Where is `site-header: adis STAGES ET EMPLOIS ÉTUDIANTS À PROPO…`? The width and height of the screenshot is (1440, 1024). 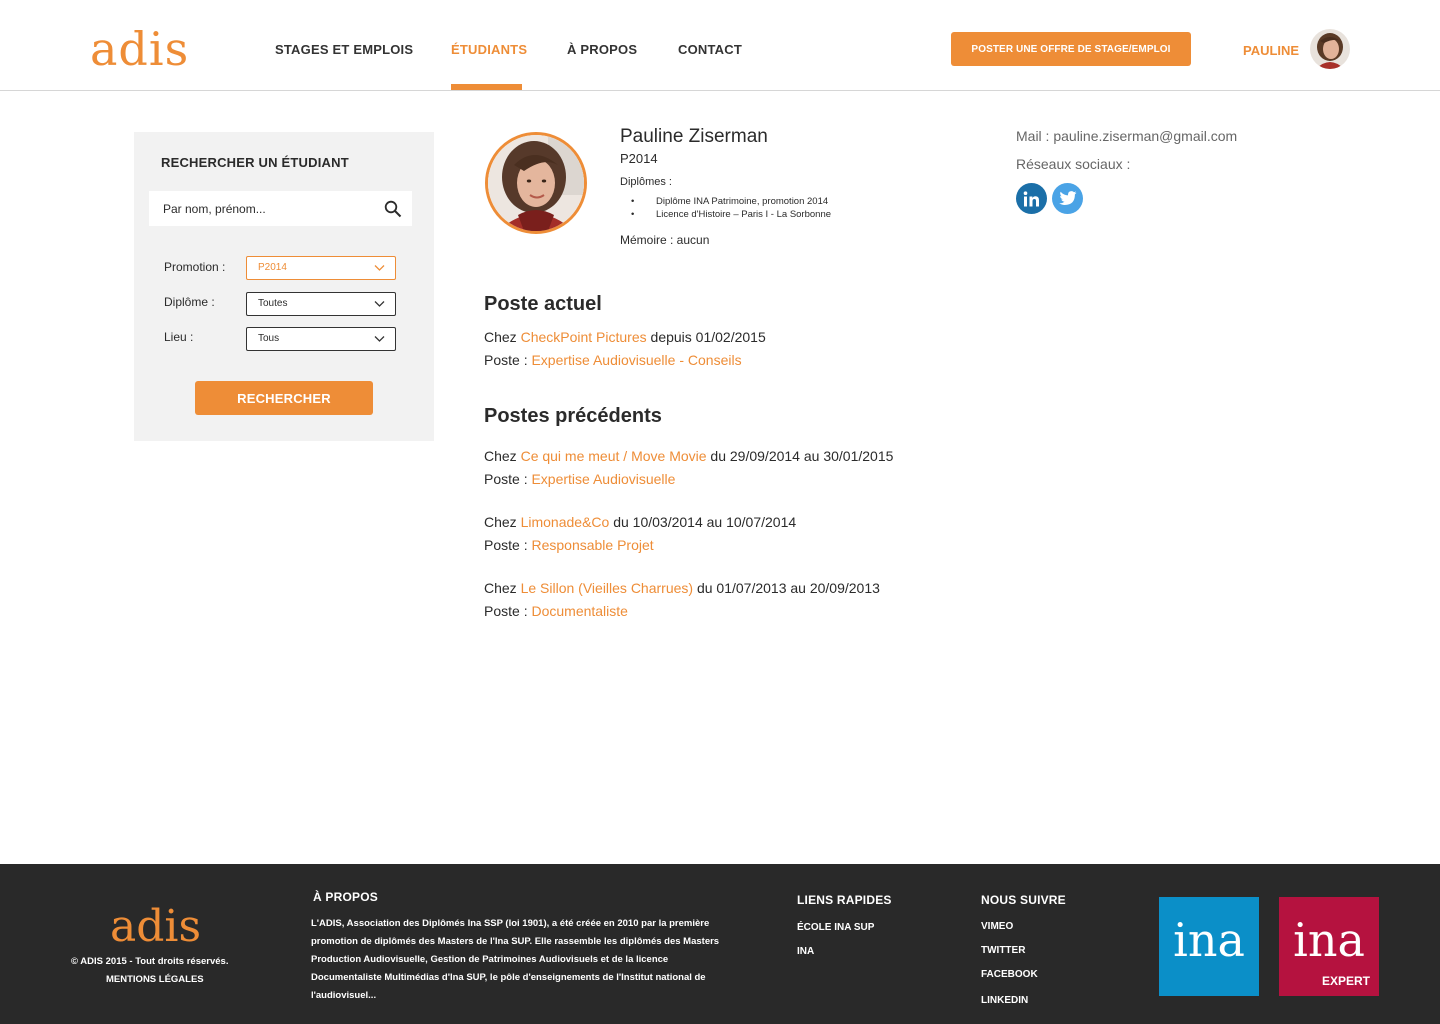
site-header: adis STAGES ET EMPLOIS ÉTUDIANTS À PROPO… is located at coordinates (720, 45).